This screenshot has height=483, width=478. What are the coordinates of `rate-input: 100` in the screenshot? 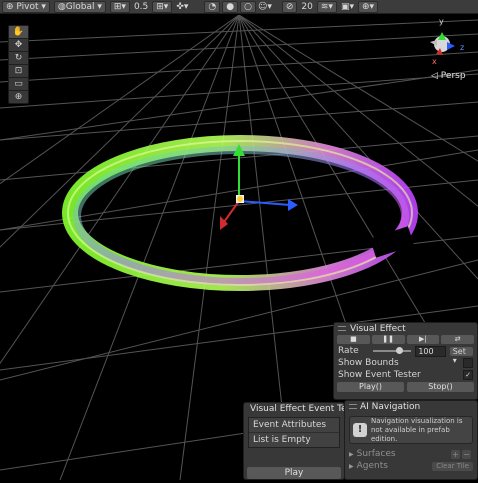 It's located at (430, 351).